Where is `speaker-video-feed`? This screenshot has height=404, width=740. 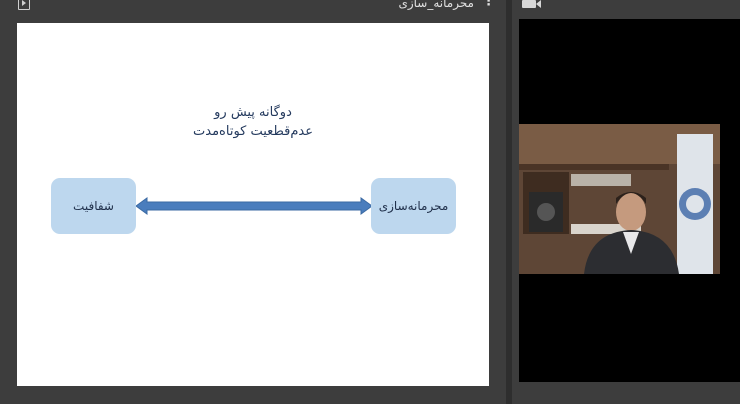 speaker-video-feed is located at coordinates (619, 199).